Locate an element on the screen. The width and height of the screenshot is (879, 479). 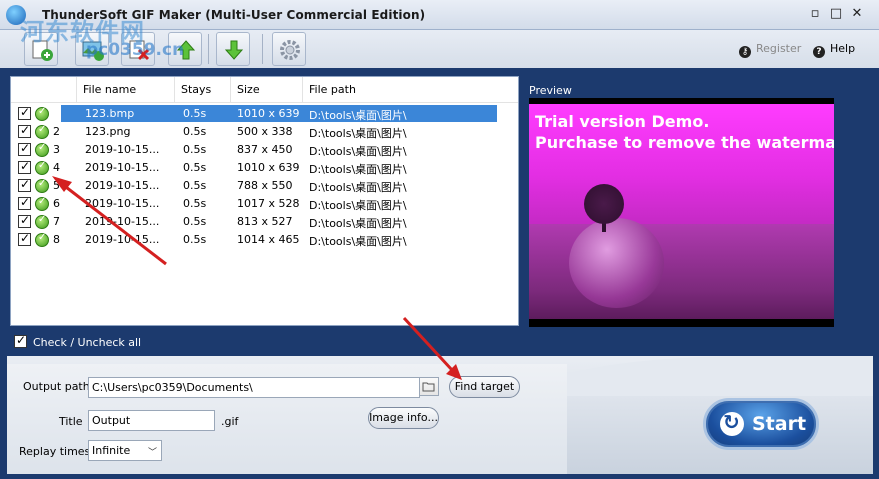
preview-tree is located at coordinates (604, 204).